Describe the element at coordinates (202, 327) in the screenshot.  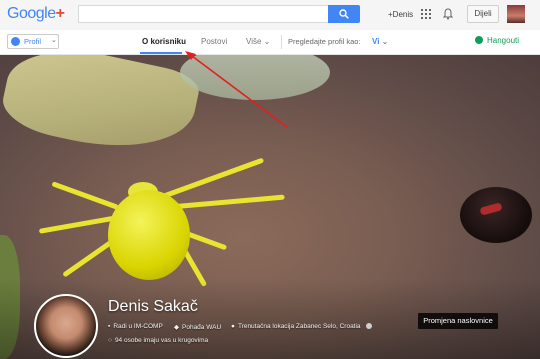
I see `profile-education-text: Pohađa WAU` at that location.